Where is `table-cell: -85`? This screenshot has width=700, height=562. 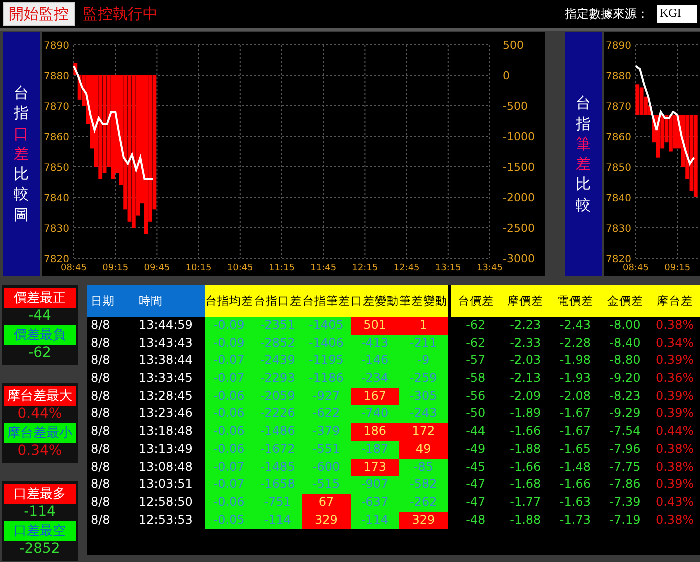 table-cell: -85 is located at coordinates (423, 467).